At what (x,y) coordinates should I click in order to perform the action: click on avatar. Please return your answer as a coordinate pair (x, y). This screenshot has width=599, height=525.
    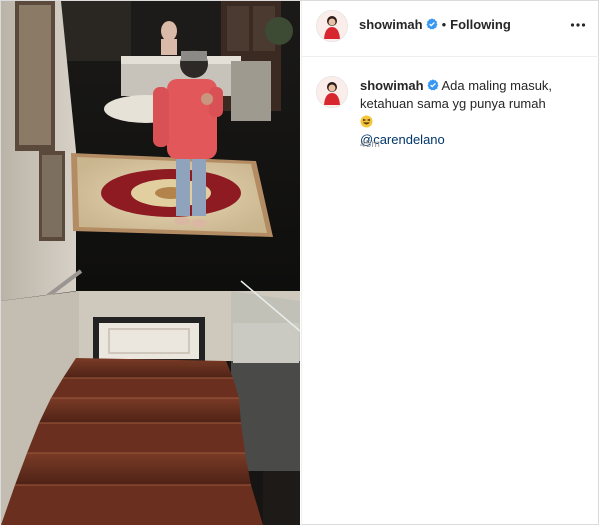
    Looking at the image, I should click on (332, 26).